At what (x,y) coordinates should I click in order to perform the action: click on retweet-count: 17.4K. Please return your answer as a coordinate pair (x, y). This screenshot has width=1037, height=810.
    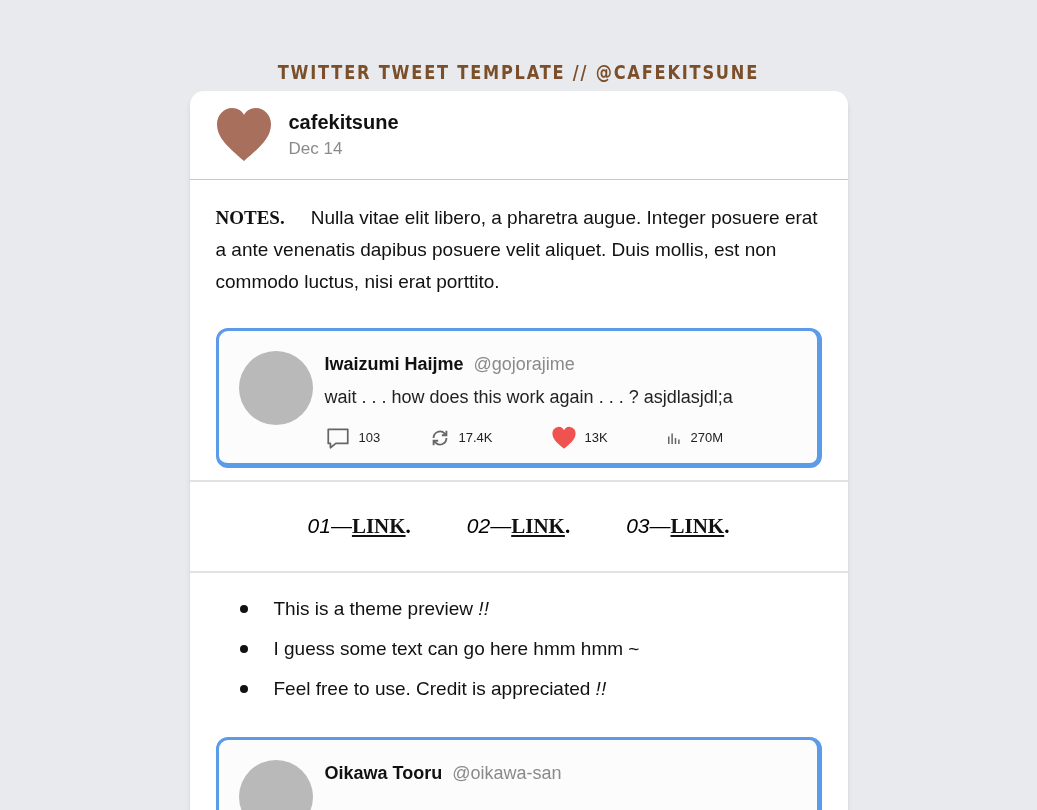
    Looking at the image, I should click on (475, 438).